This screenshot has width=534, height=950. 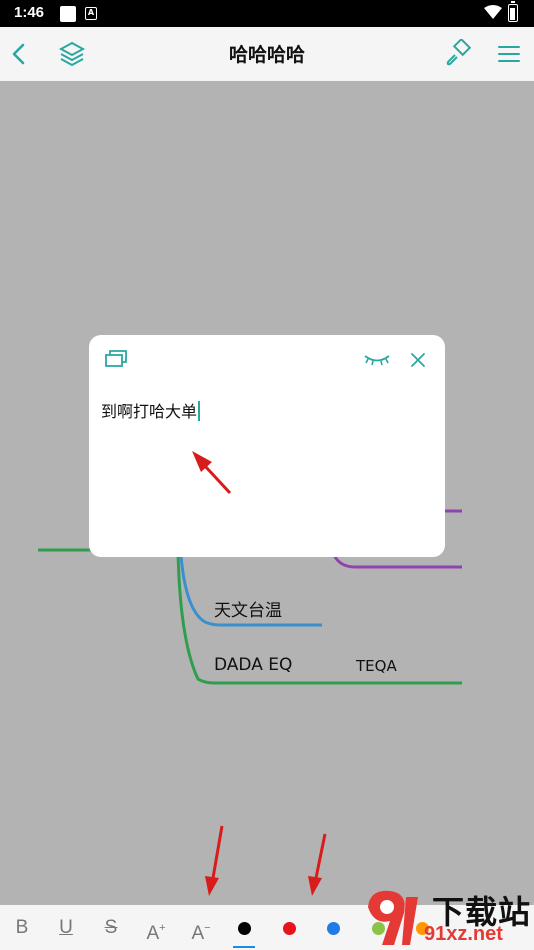 I want to click on notification-square-icon, so click(x=68, y=14).